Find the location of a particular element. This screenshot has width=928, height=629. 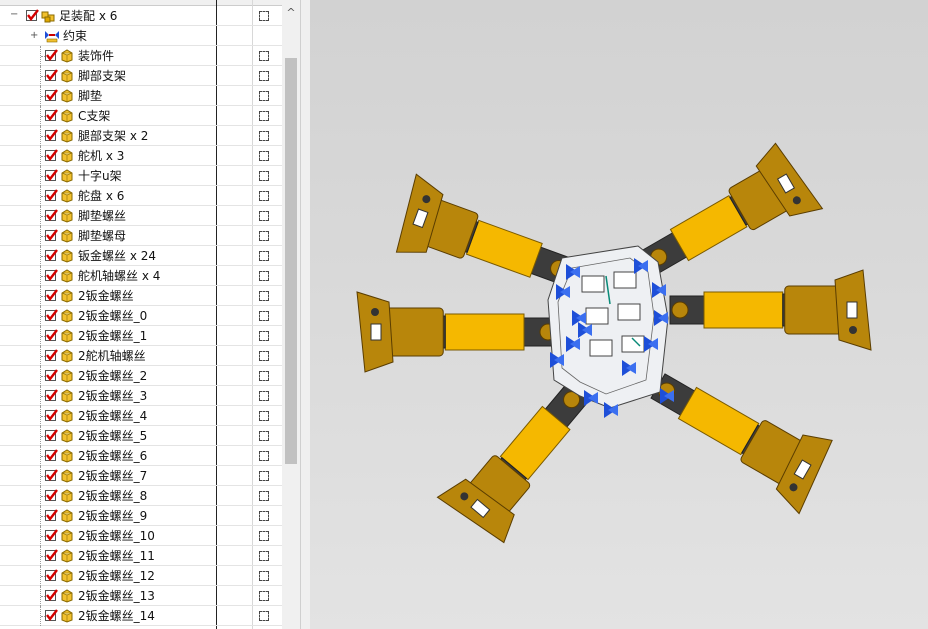

tree-row-constraints: + 约束 is located at coordinates (141, 36).